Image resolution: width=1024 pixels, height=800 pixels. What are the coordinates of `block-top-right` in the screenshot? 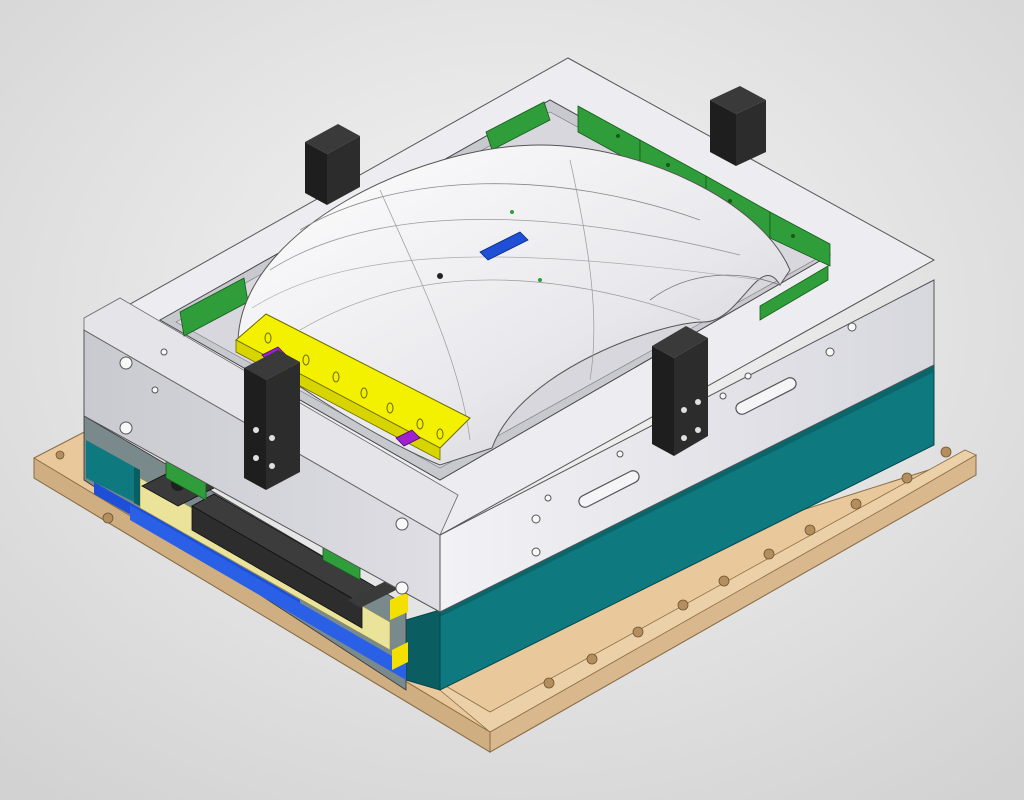 It's located at (738, 126).